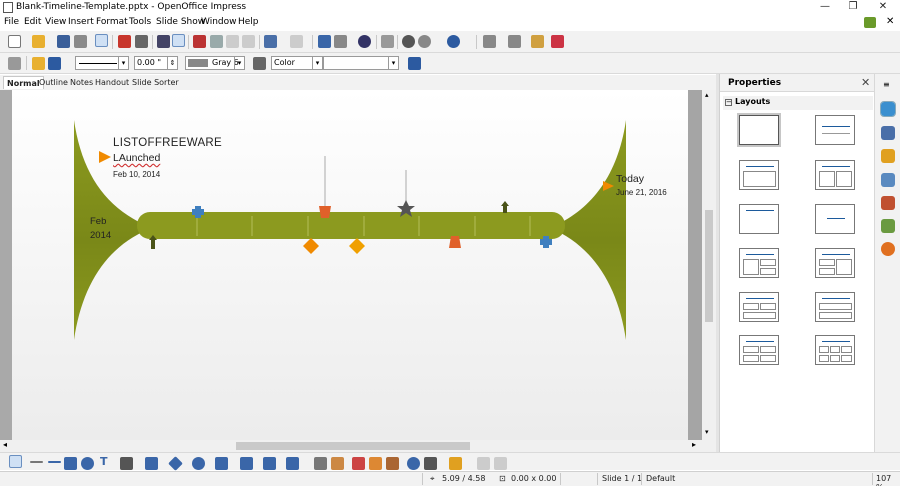 The width and height of the screenshot is (900, 486). Describe the element at coordinates (707, 95) in the screenshot. I see `scroll-up-icon: ▴` at that location.